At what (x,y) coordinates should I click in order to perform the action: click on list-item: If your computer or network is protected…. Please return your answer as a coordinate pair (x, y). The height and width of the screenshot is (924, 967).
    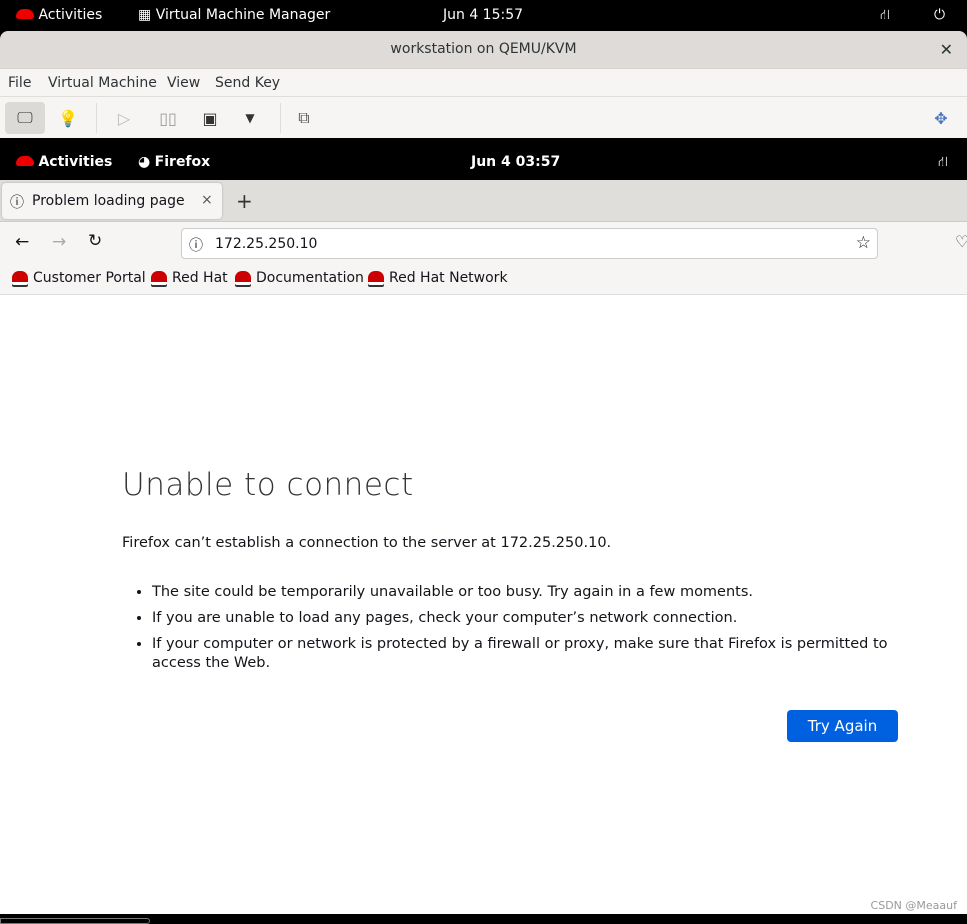
    Looking at the image, I should click on (527, 654).